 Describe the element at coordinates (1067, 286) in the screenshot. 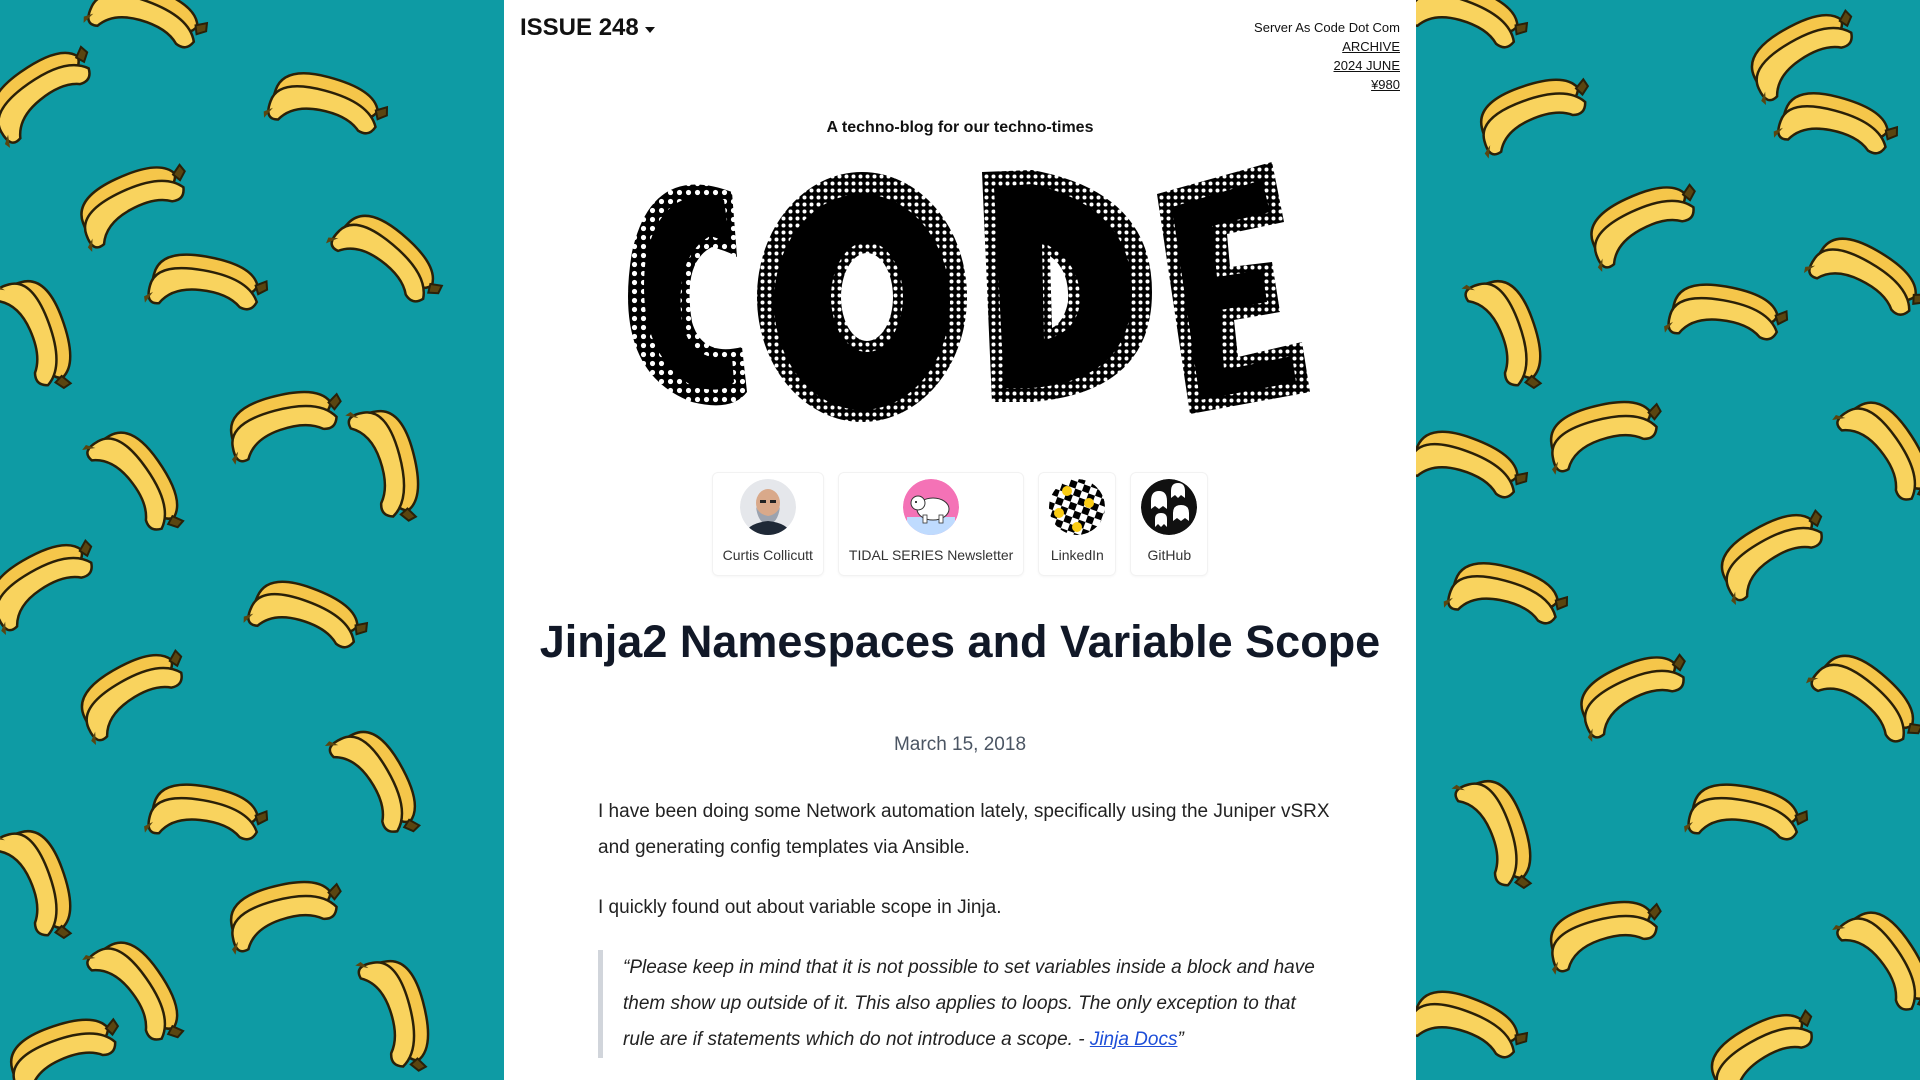

I see `logo-letter-d` at that location.